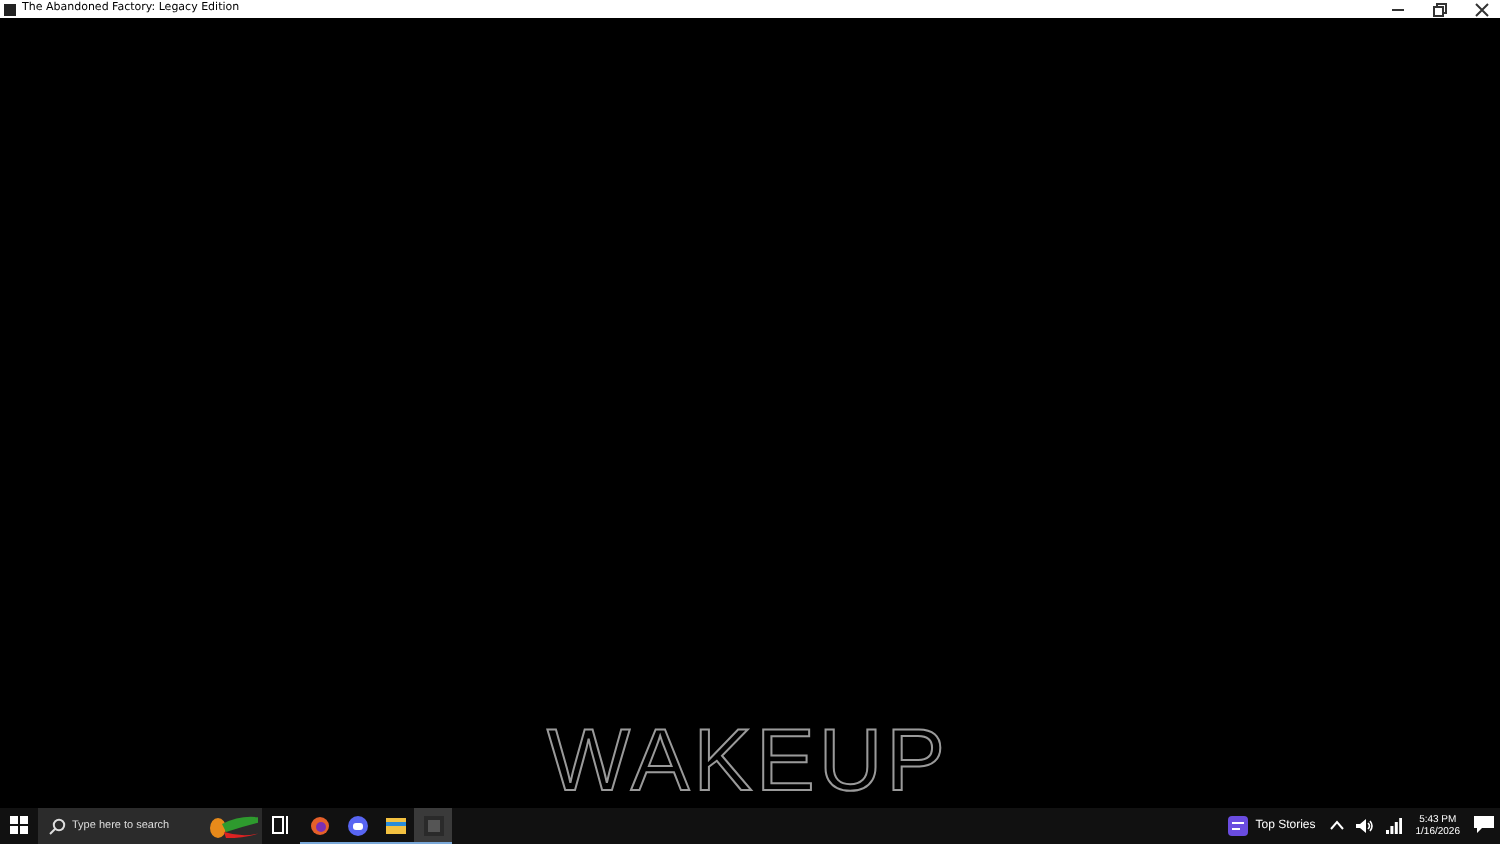  I want to click on network-icon, so click(1393, 825).